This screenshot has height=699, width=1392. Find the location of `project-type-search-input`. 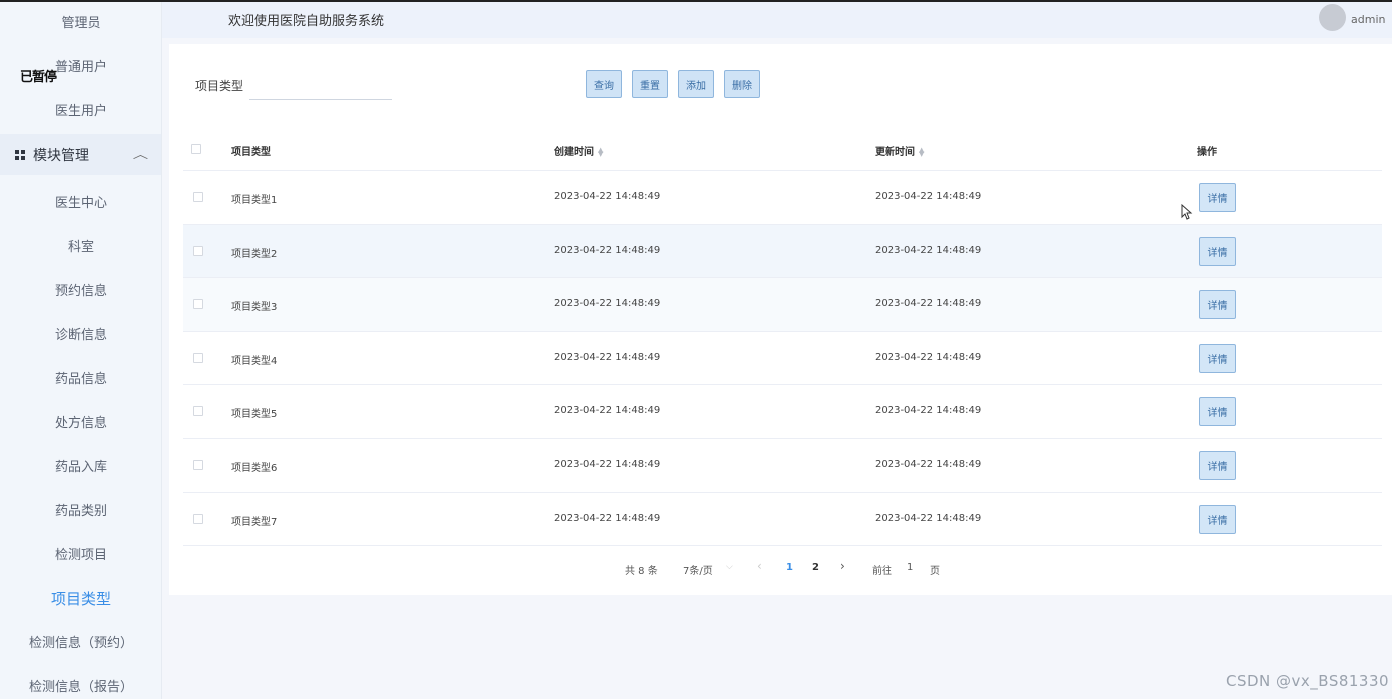

project-type-search-input is located at coordinates (320, 85).